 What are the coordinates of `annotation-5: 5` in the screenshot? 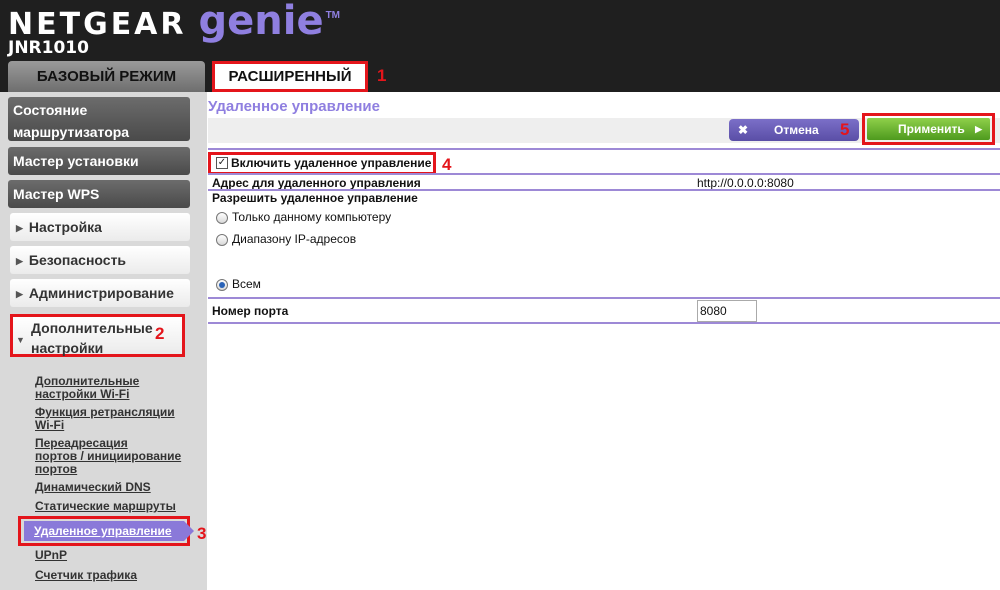 It's located at (845, 129).